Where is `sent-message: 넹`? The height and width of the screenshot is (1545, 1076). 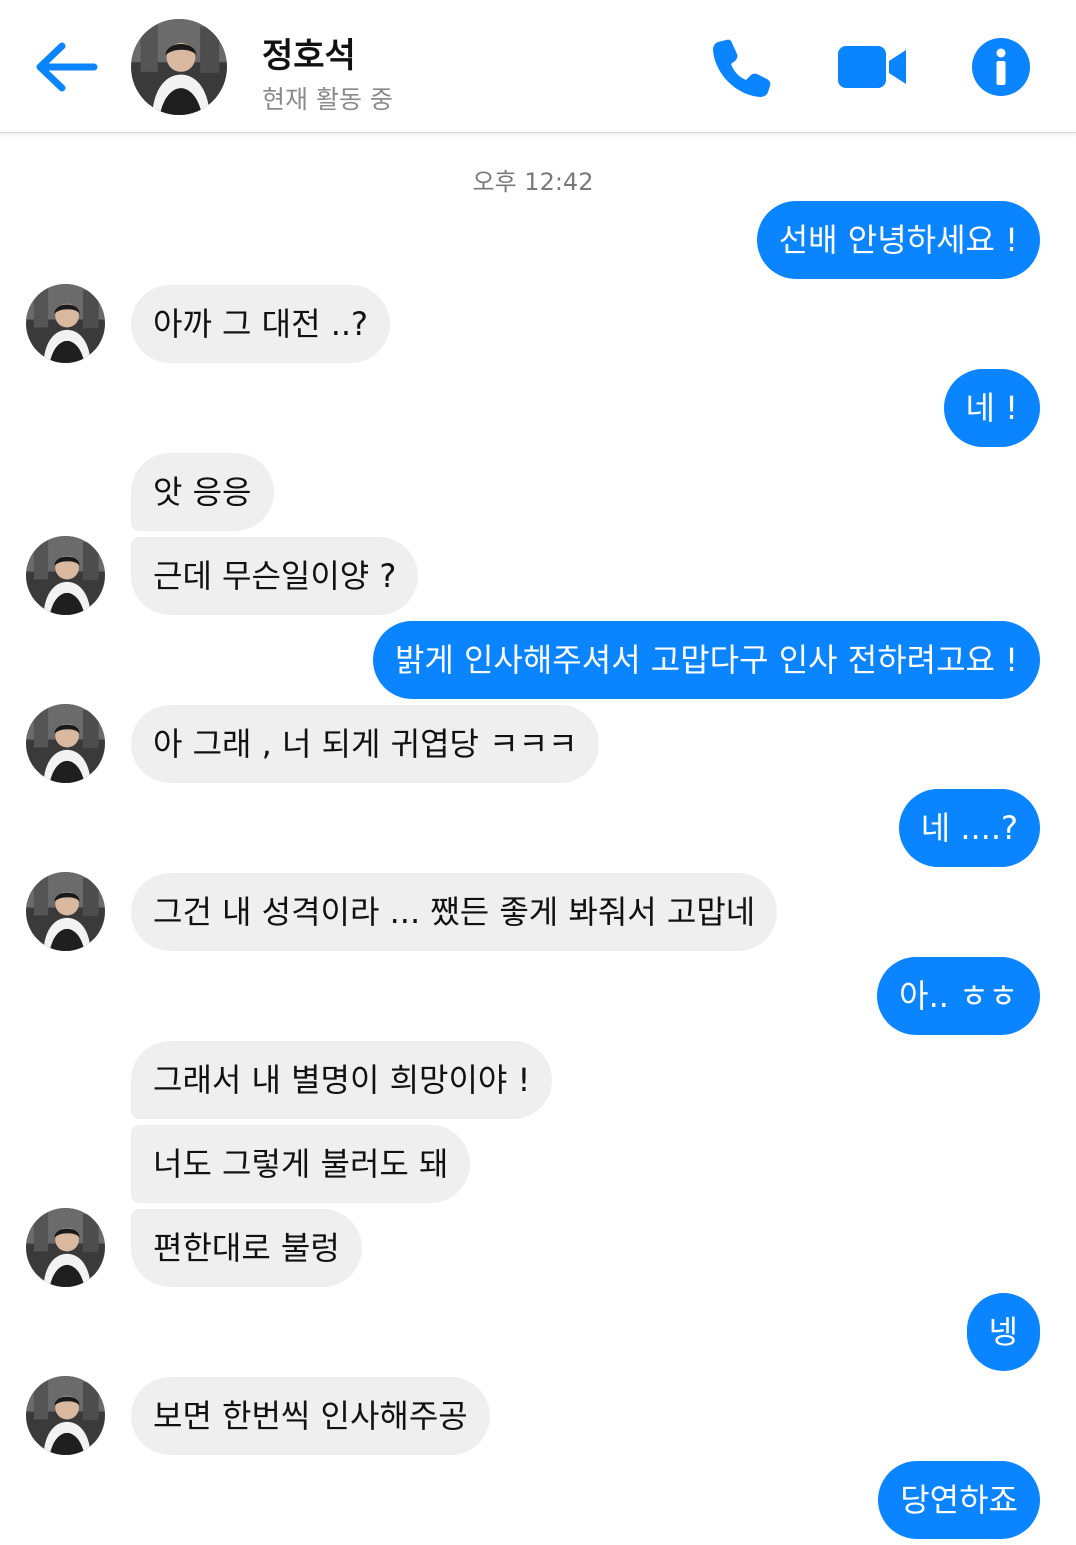 sent-message: 넹 is located at coordinates (1003, 1332).